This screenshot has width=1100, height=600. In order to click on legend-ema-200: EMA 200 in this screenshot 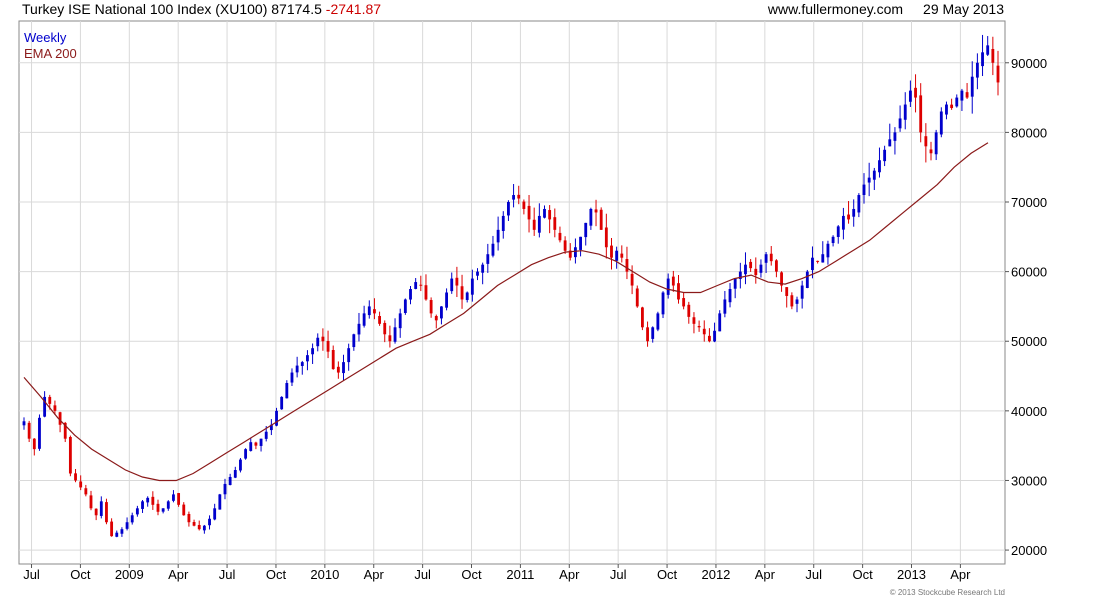, I will do `click(50, 53)`.